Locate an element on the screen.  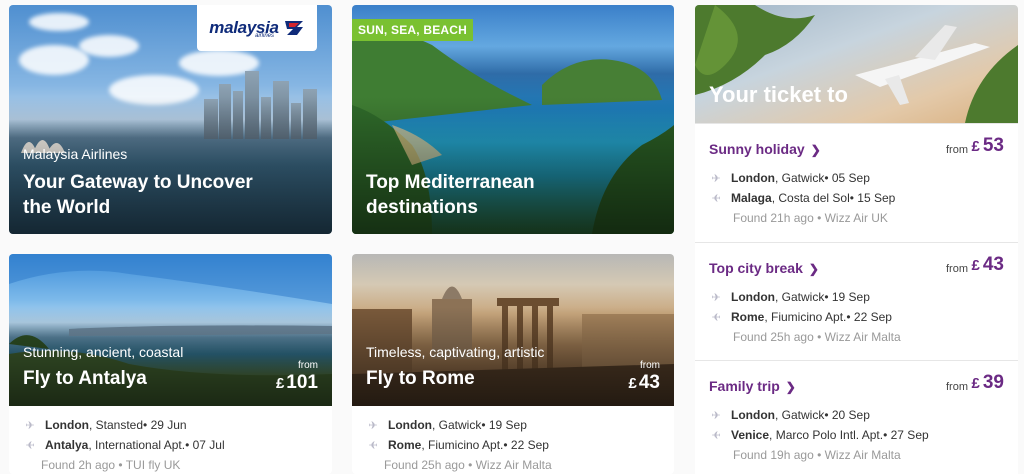
return-leg: ✈ Antalya, International Apt. • 07 Jul is located at coordinates (123, 445).